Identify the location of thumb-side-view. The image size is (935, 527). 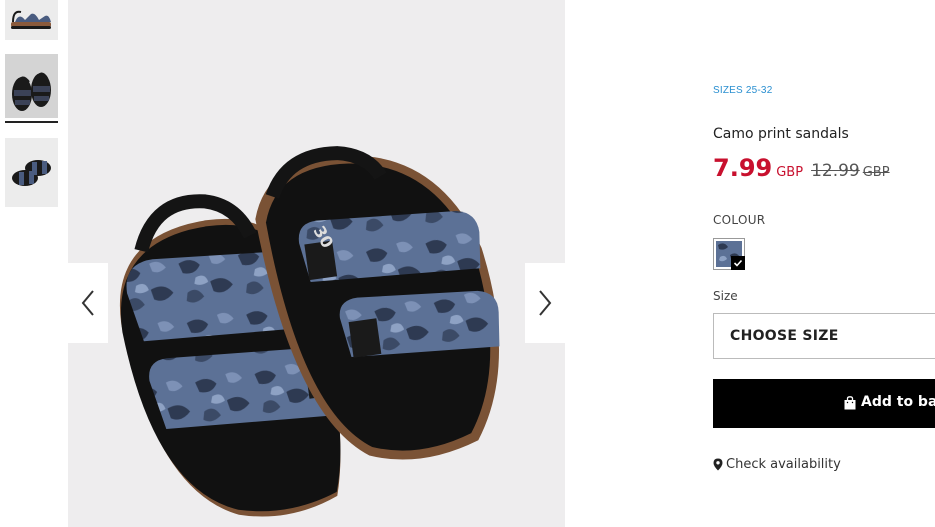
(31, 20).